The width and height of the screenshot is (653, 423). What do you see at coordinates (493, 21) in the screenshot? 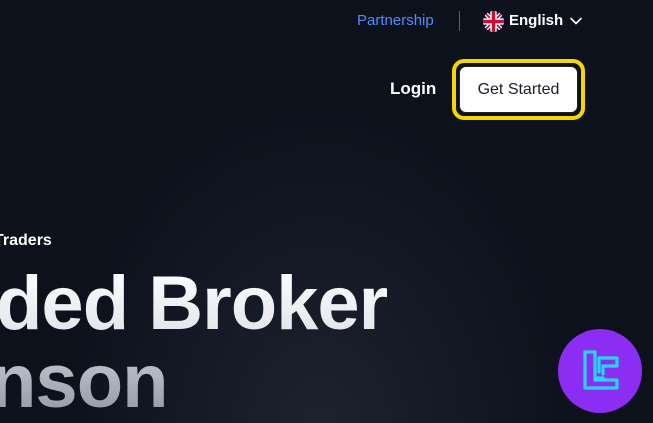
I see `uk-flag-icon` at bounding box center [493, 21].